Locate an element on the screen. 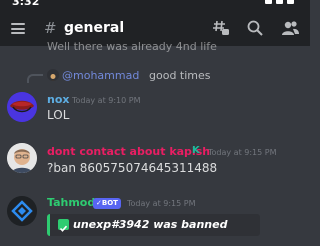 This screenshot has height=246, width=320. check-icon is located at coordinates (63, 225).